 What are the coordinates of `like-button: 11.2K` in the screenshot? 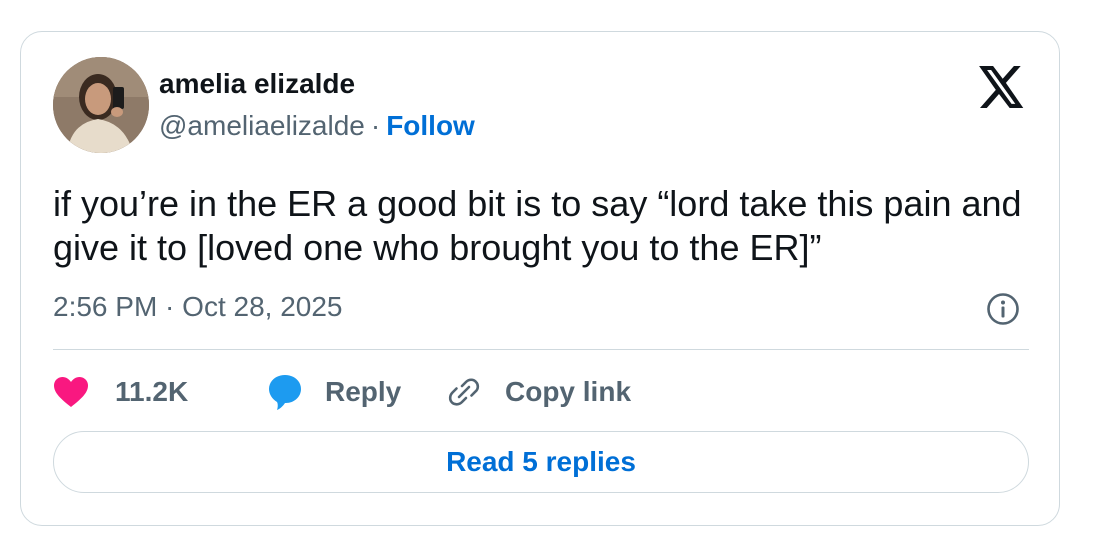 It's located at (138, 392).